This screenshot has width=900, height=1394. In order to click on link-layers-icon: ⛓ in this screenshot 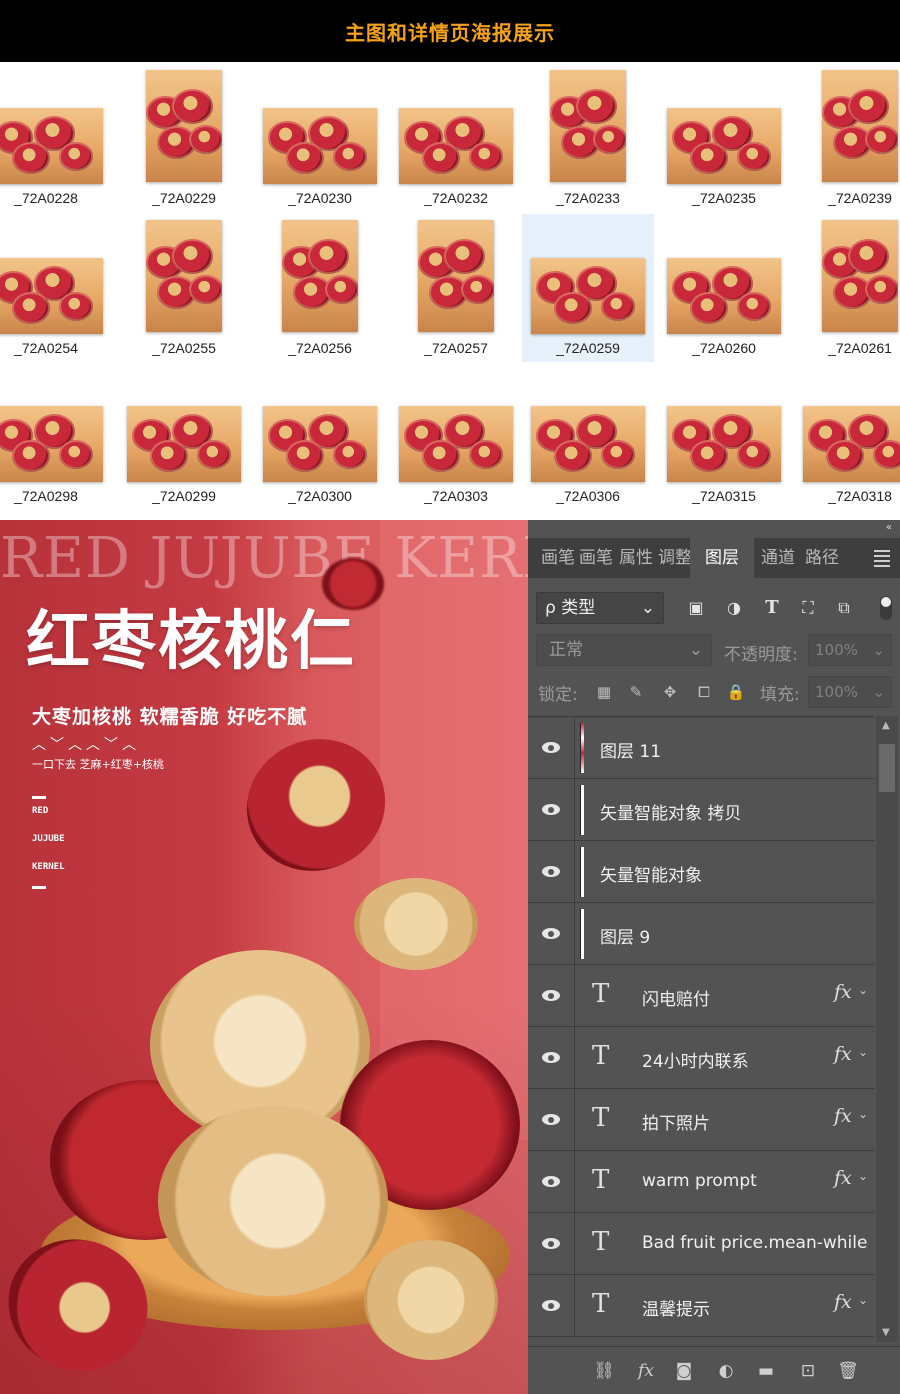, I will do `click(604, 1371)`.